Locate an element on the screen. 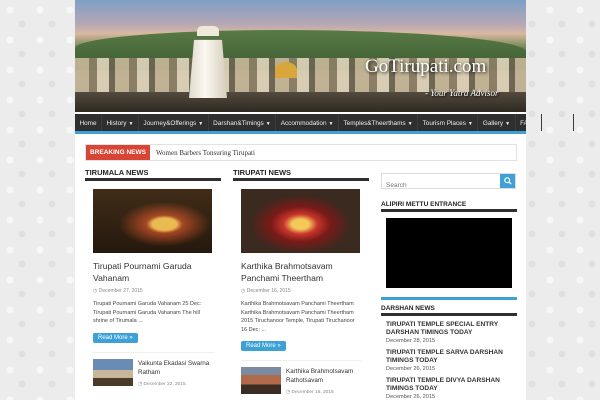 The width and height of the screenshot is (600, 400). small-post-date: ◷ December 22, 2015 is located at coordinates (175, 384).